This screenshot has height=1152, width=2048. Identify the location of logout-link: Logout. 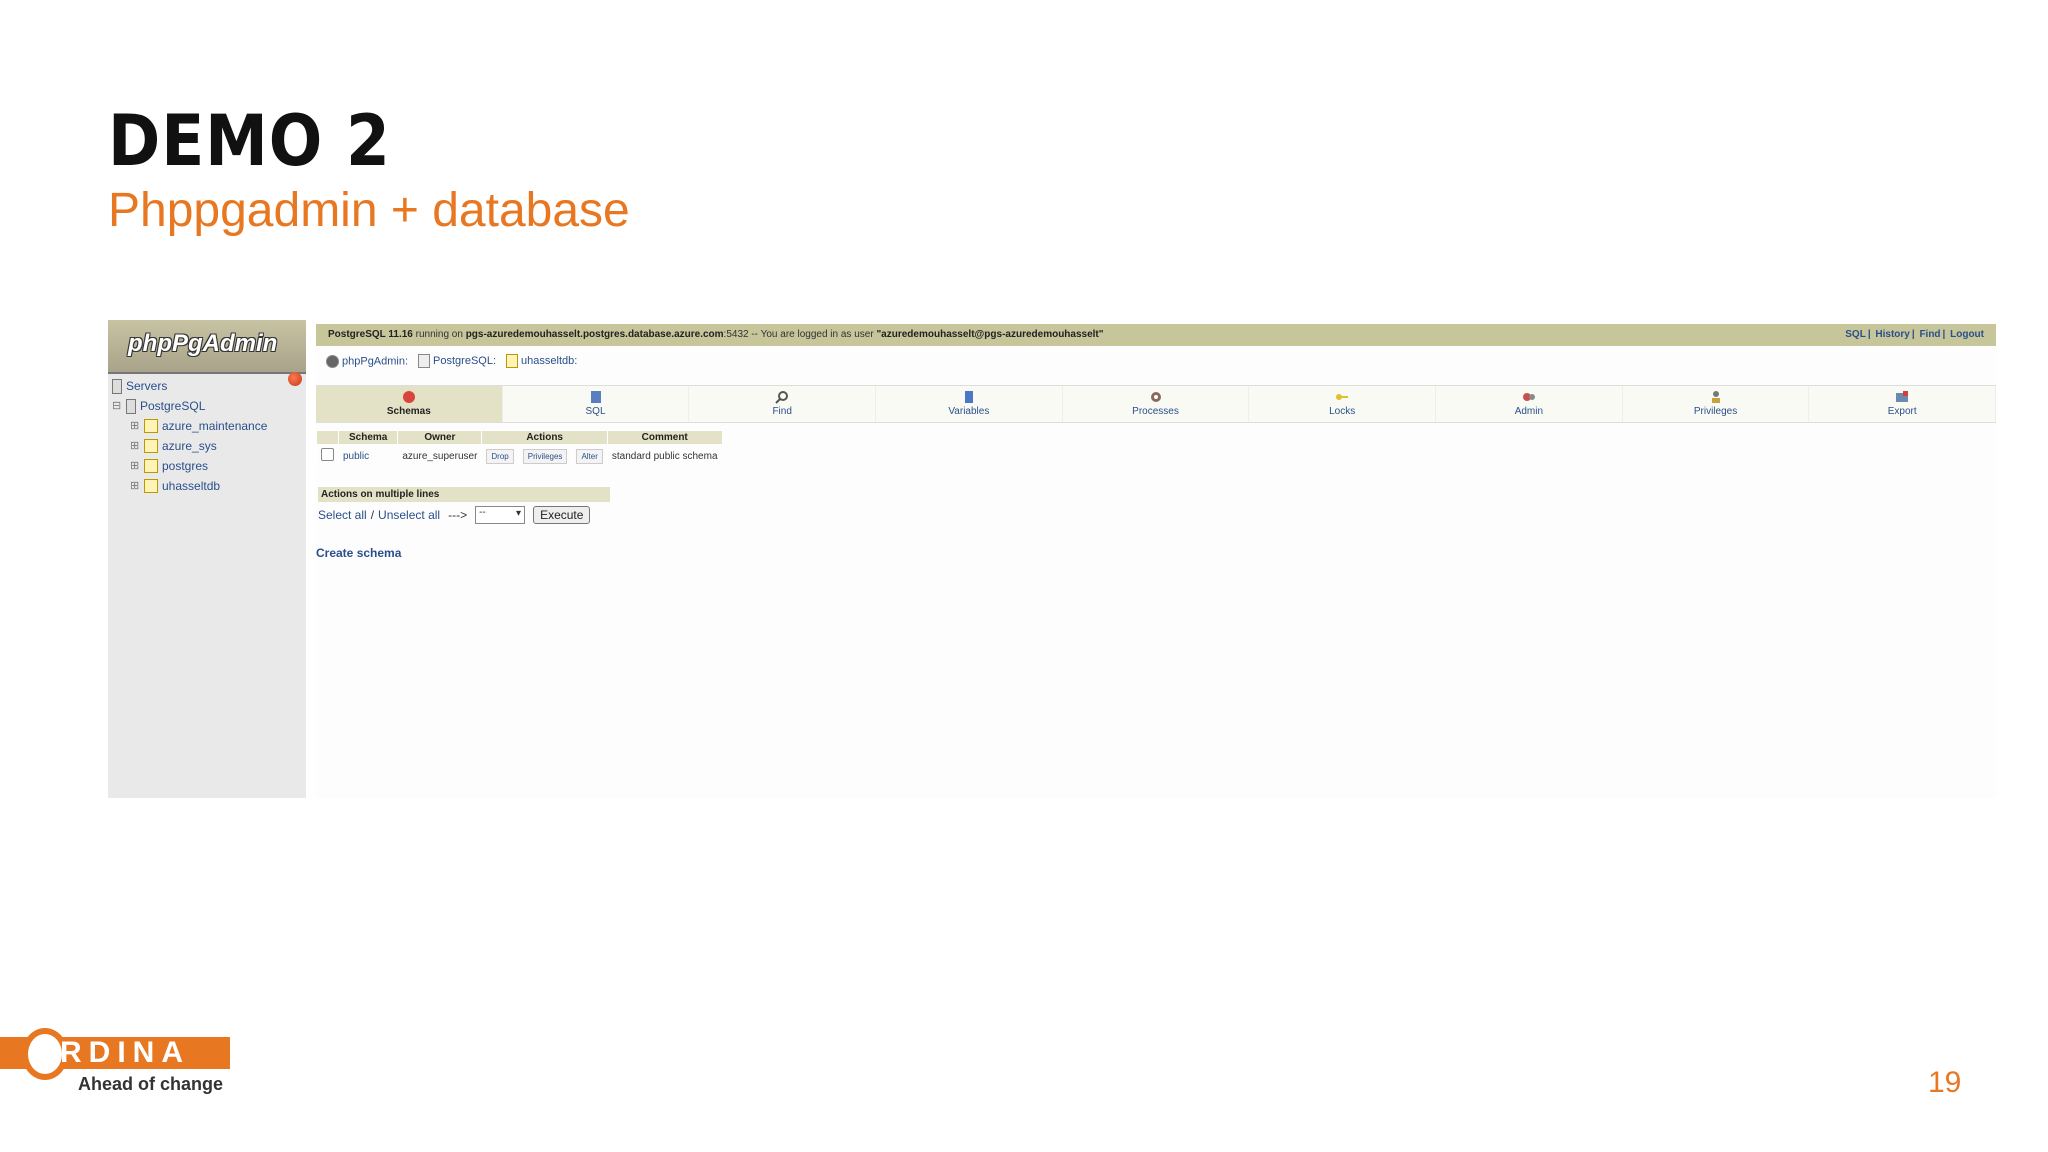
(1967, 334).